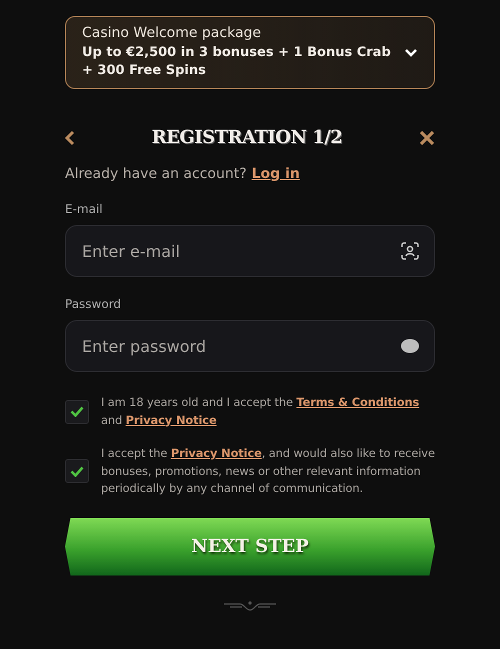  I want to click on consent-link: Terms & Conditions, so click(358, 402).